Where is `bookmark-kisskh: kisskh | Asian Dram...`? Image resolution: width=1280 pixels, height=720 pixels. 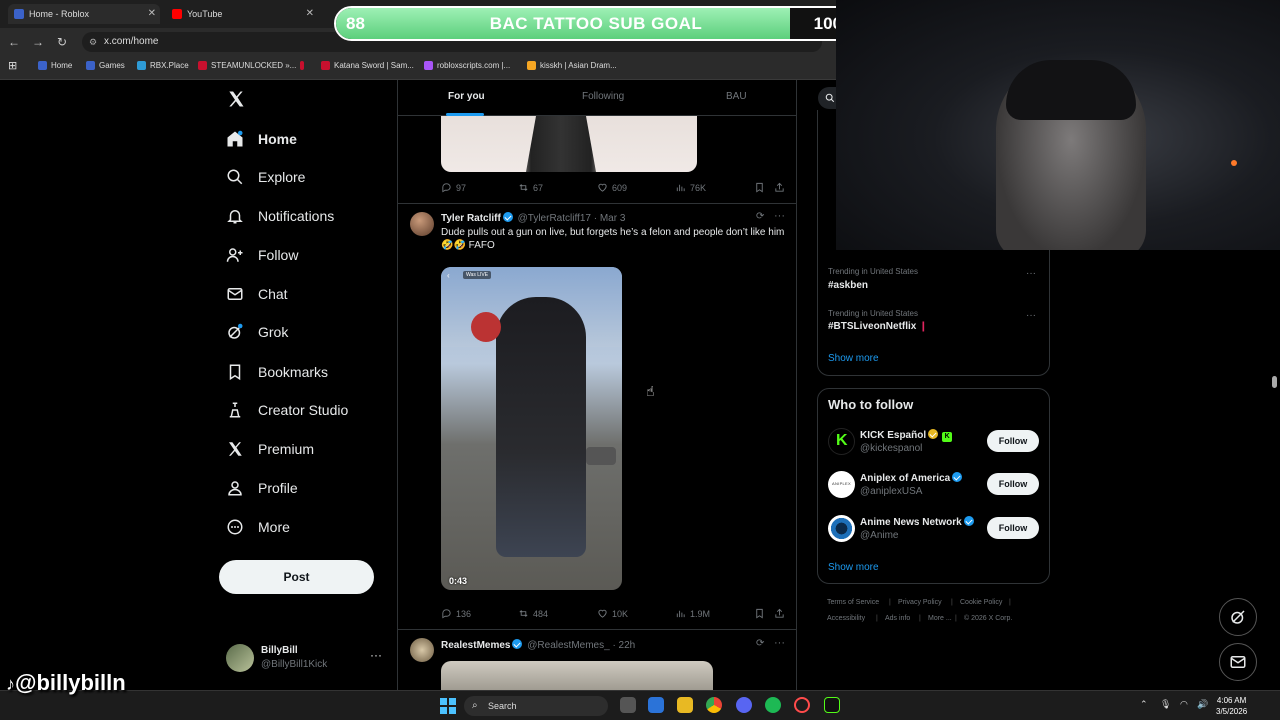
bookmark-kisskh: kisskh | Asian Dram... is located at coordinates (572, 65).